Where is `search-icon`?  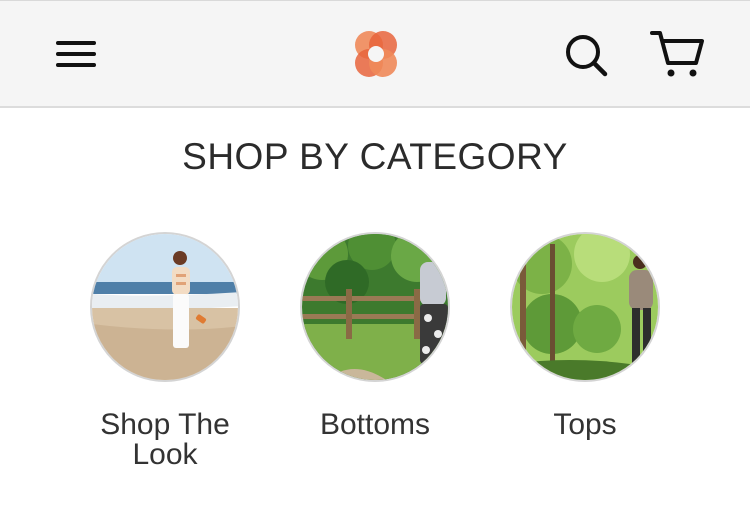
search-icon is located at coordinates (587, 56).